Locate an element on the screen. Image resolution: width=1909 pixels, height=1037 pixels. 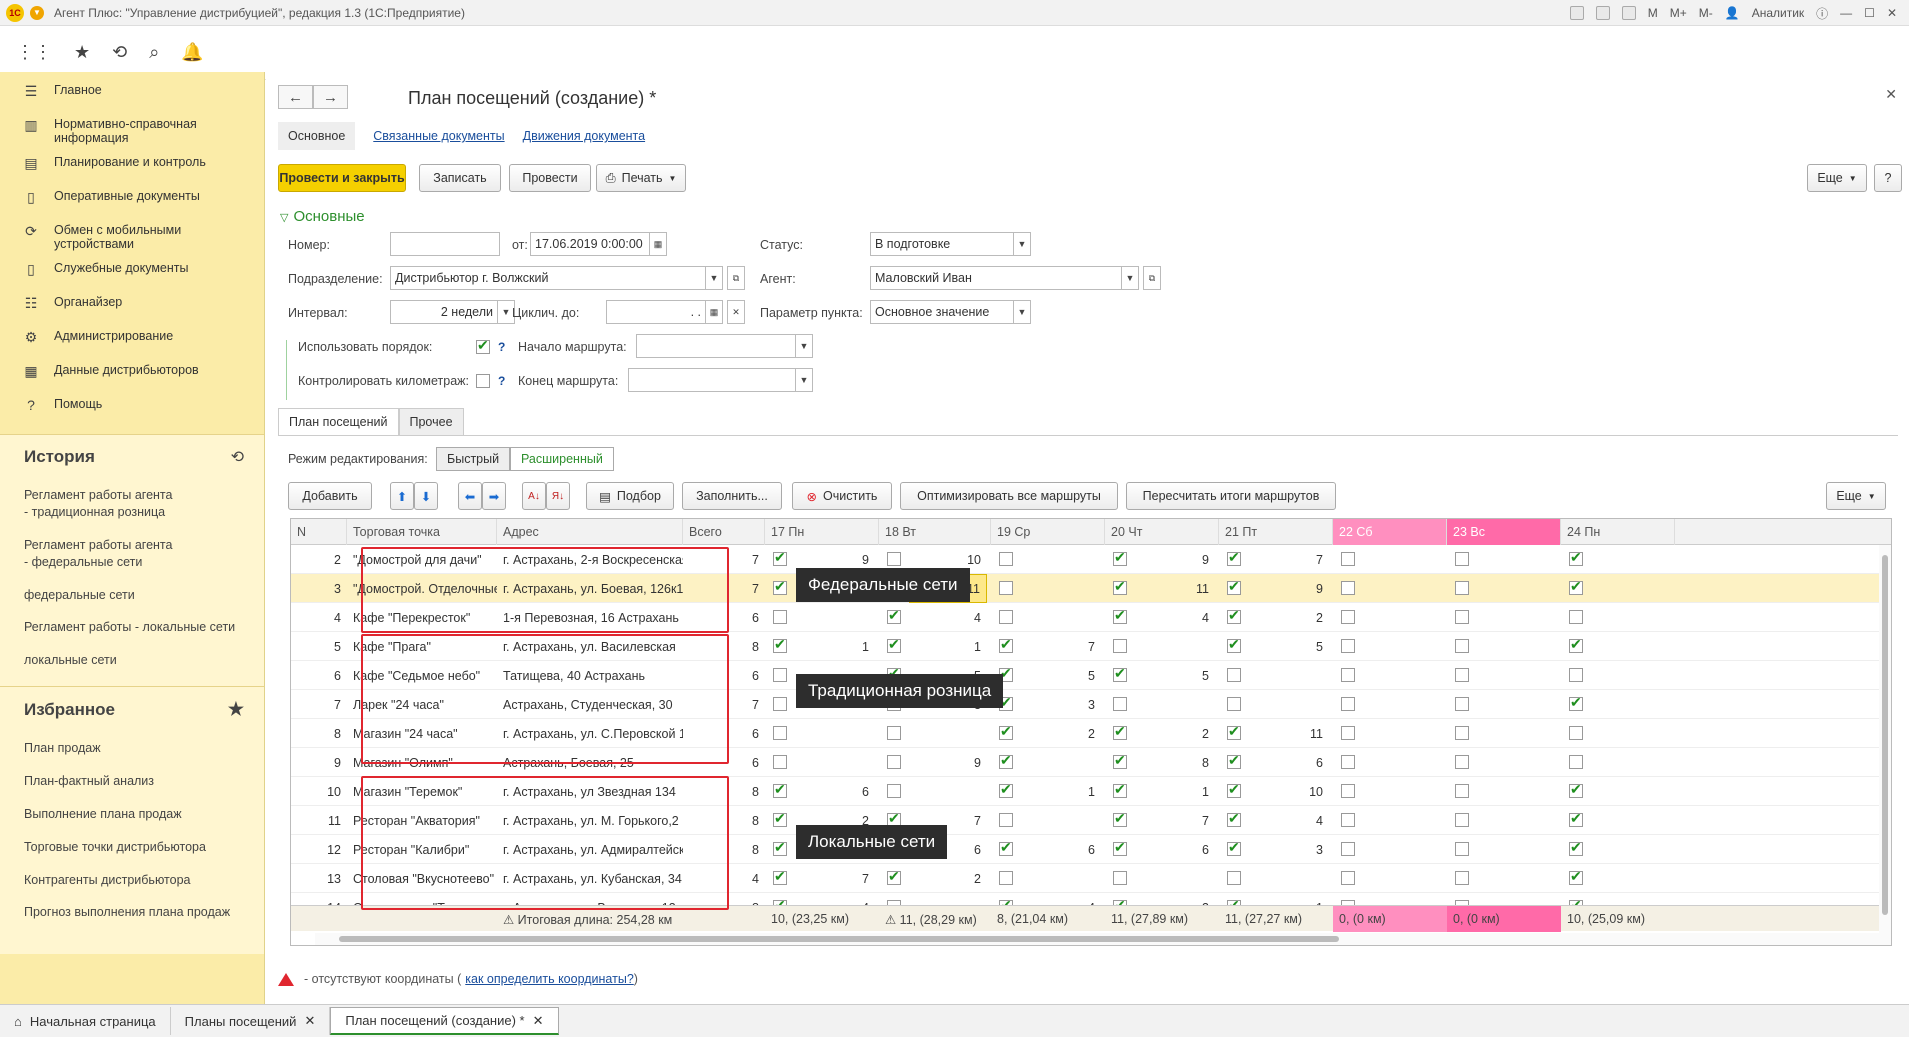
horizontal-scrollbar is located at coordinates (1103, 939).